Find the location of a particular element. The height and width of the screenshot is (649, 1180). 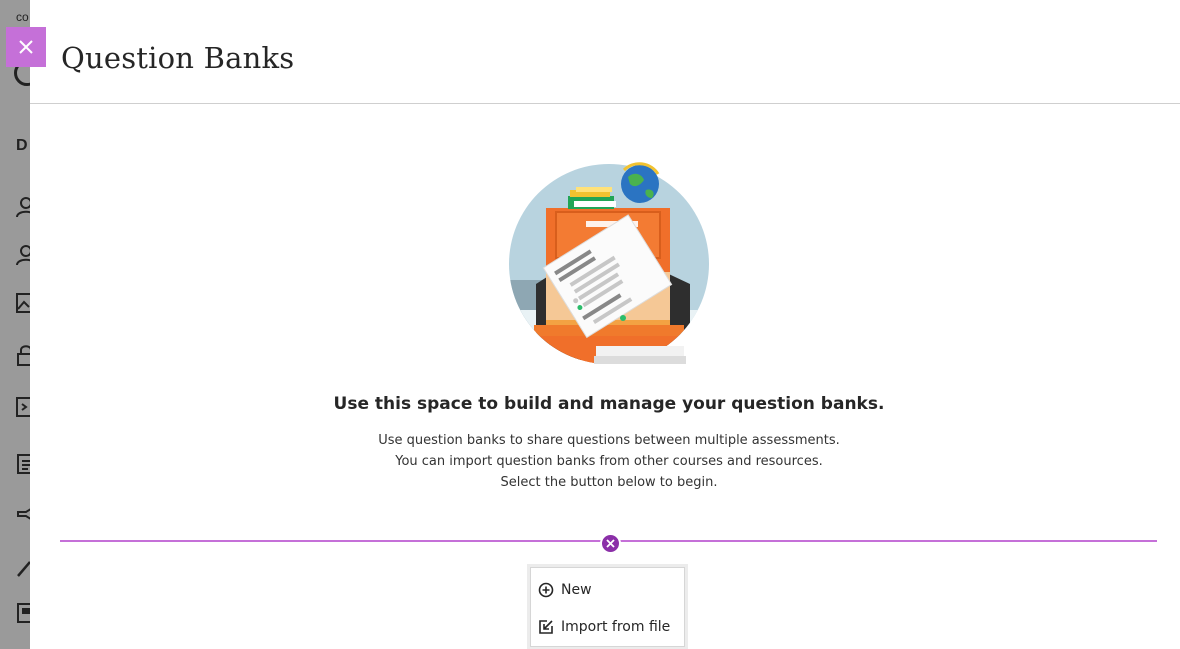

person-icon is located at coordinates (23, 207).